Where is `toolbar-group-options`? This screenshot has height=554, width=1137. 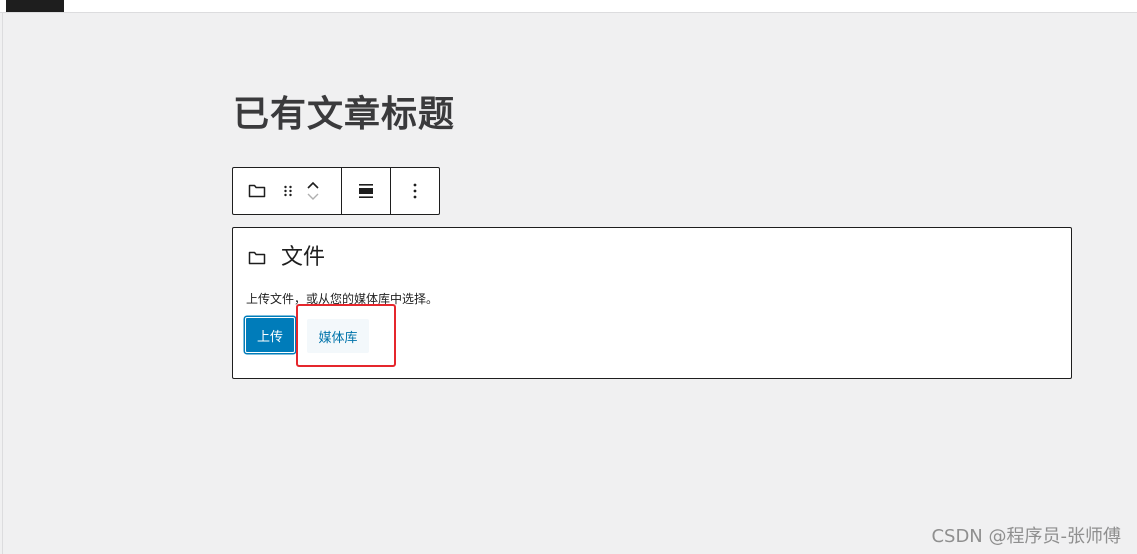 toolbar-group-options is located at coordinates (415, 191).